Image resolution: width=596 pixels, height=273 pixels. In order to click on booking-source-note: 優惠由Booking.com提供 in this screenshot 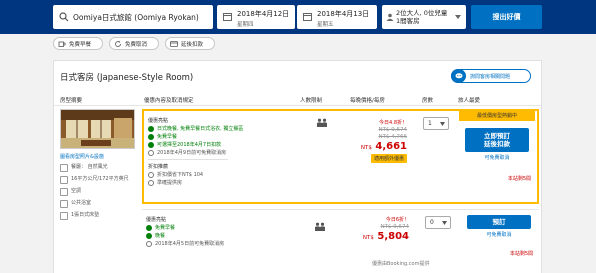, I will do `click(401, 264)`.